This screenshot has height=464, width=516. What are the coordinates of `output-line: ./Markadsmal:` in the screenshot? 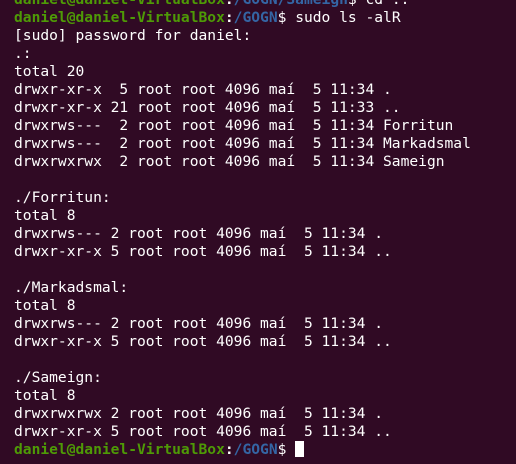 It's located at (71, 287).